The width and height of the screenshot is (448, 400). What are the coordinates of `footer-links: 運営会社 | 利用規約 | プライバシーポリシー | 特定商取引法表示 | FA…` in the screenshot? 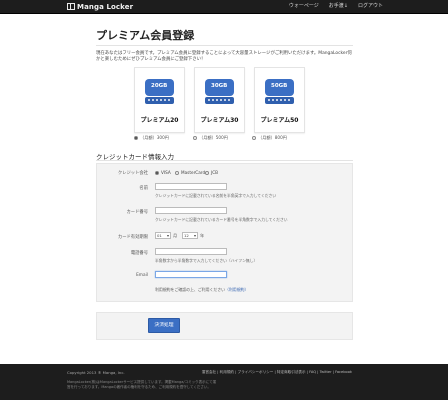 It's located at (277, 372).